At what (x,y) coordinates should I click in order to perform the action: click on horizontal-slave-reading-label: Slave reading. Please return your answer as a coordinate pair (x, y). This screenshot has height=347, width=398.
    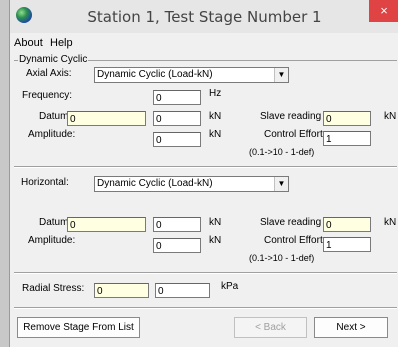
    Looking at the image, I should click on (291, 222).